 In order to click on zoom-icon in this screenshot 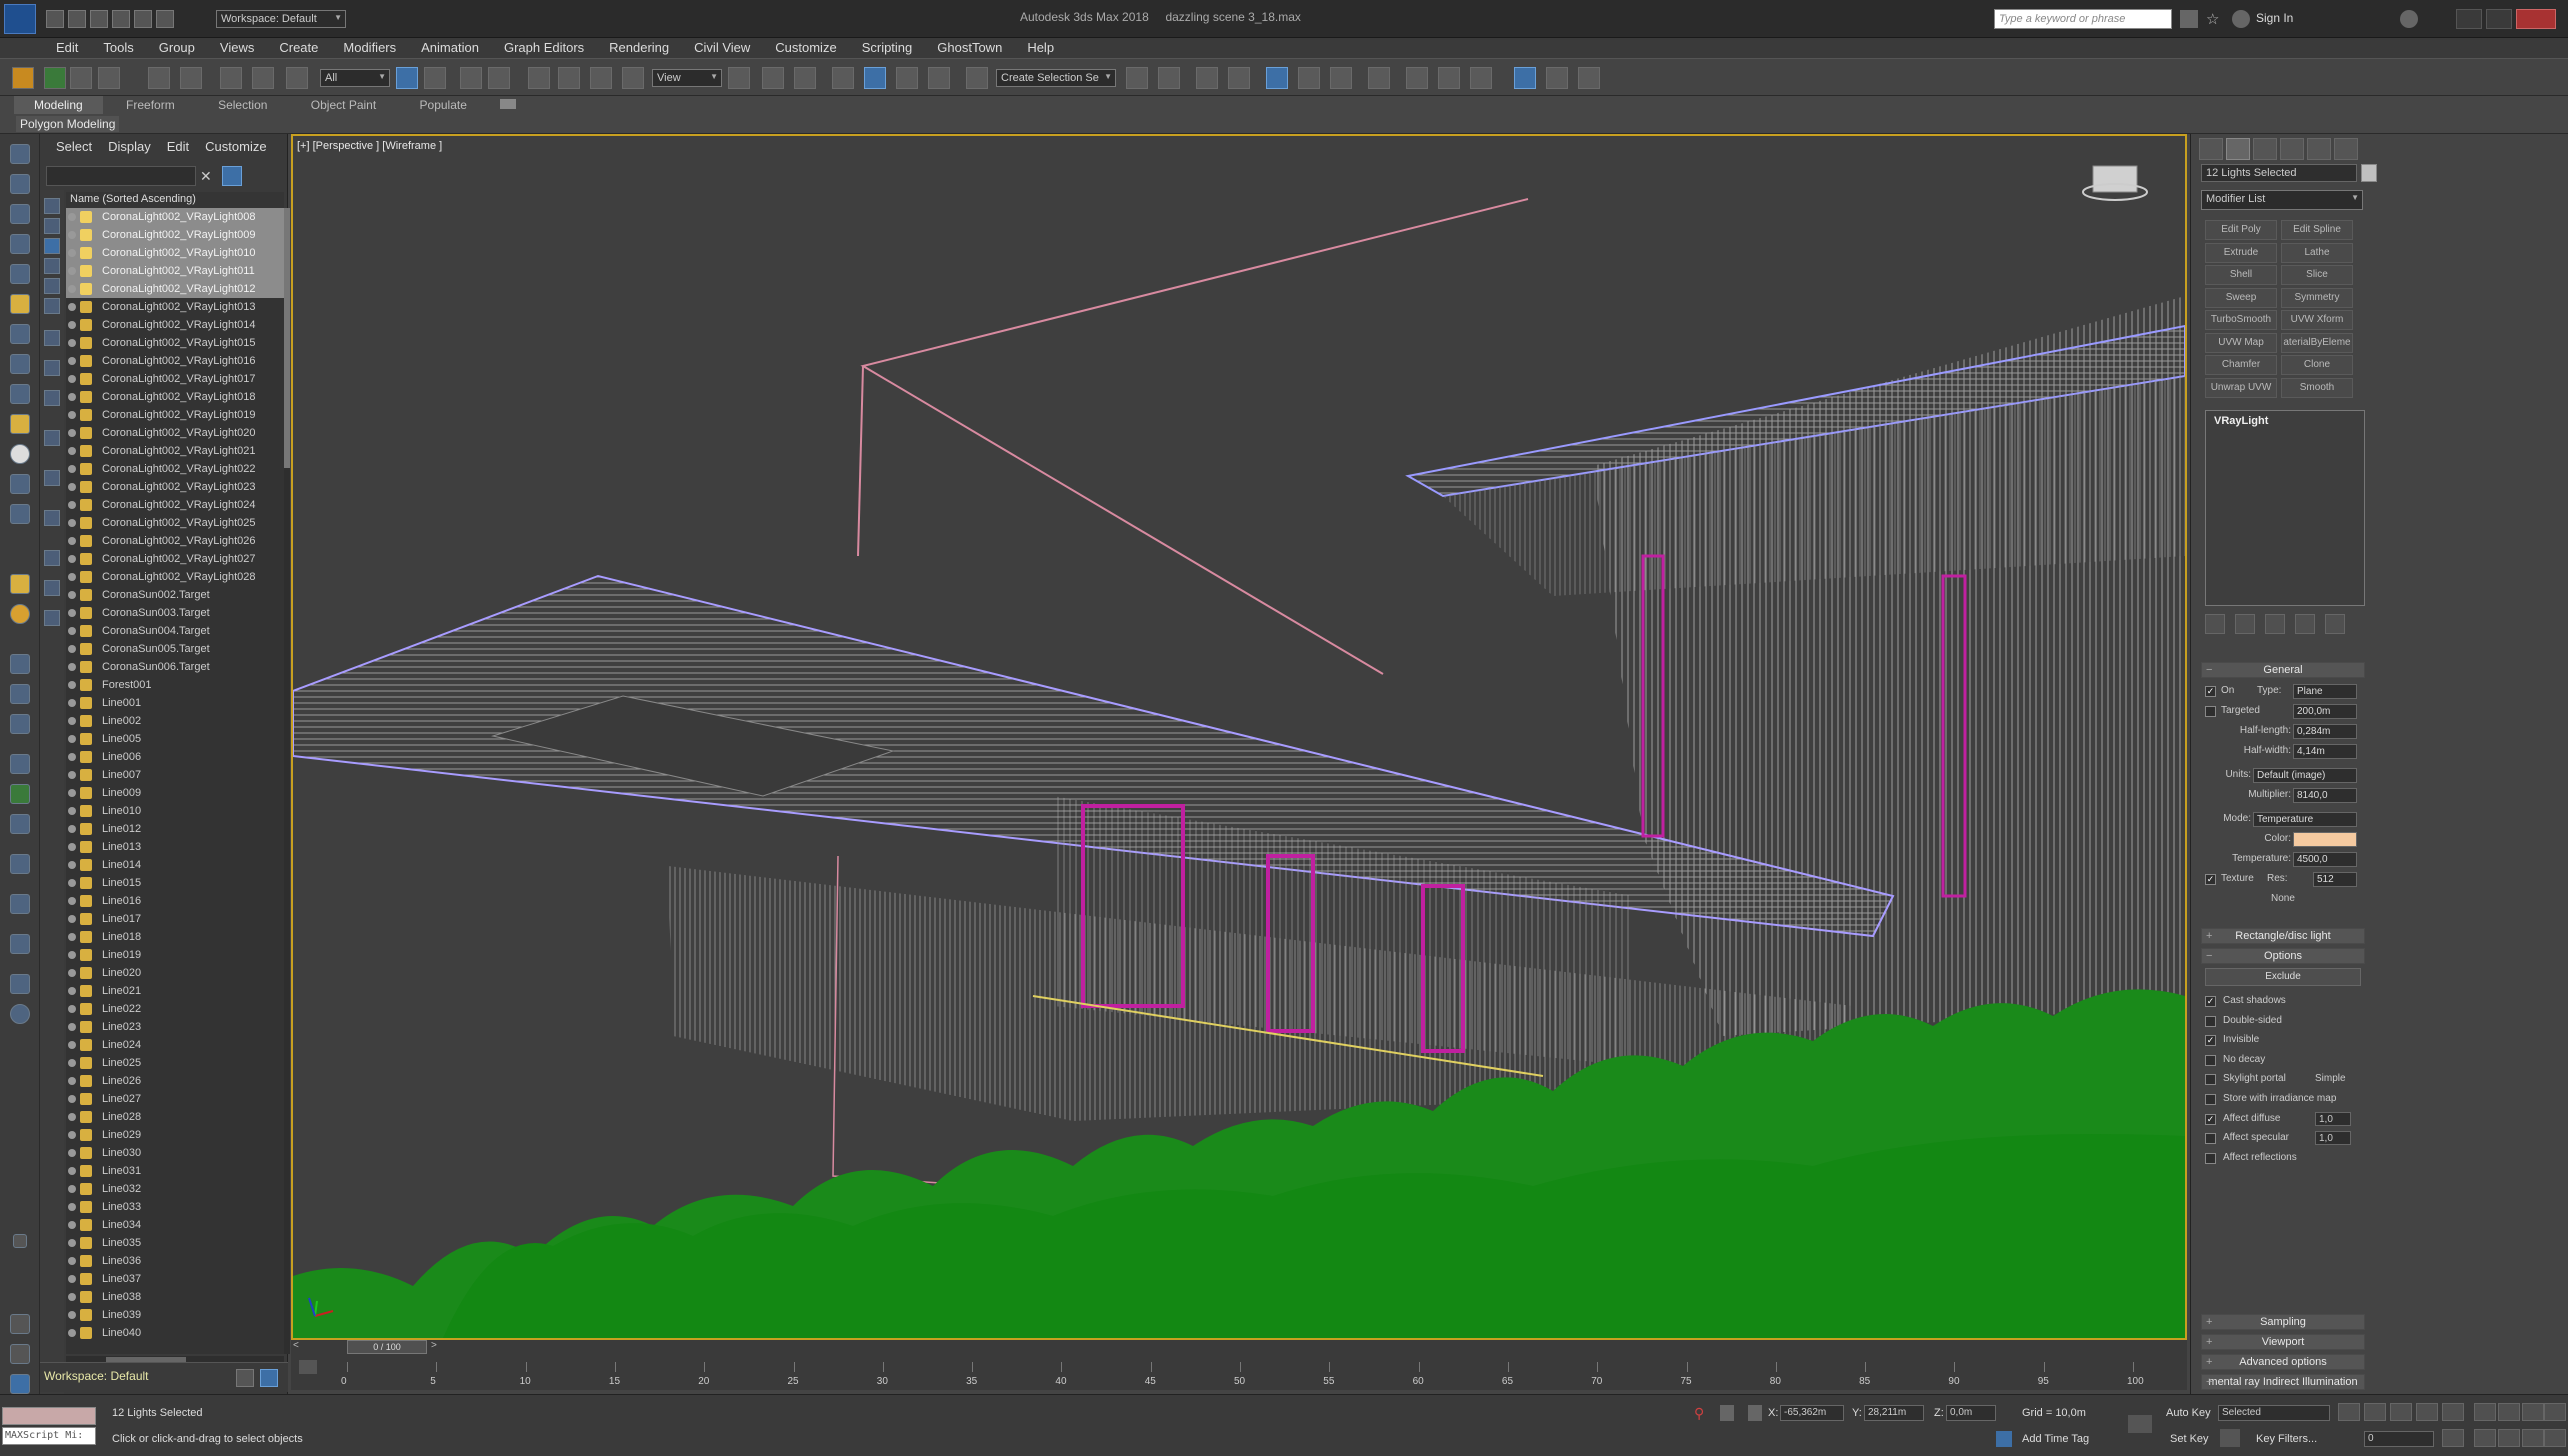, I will do `click(2485, 1412)`.